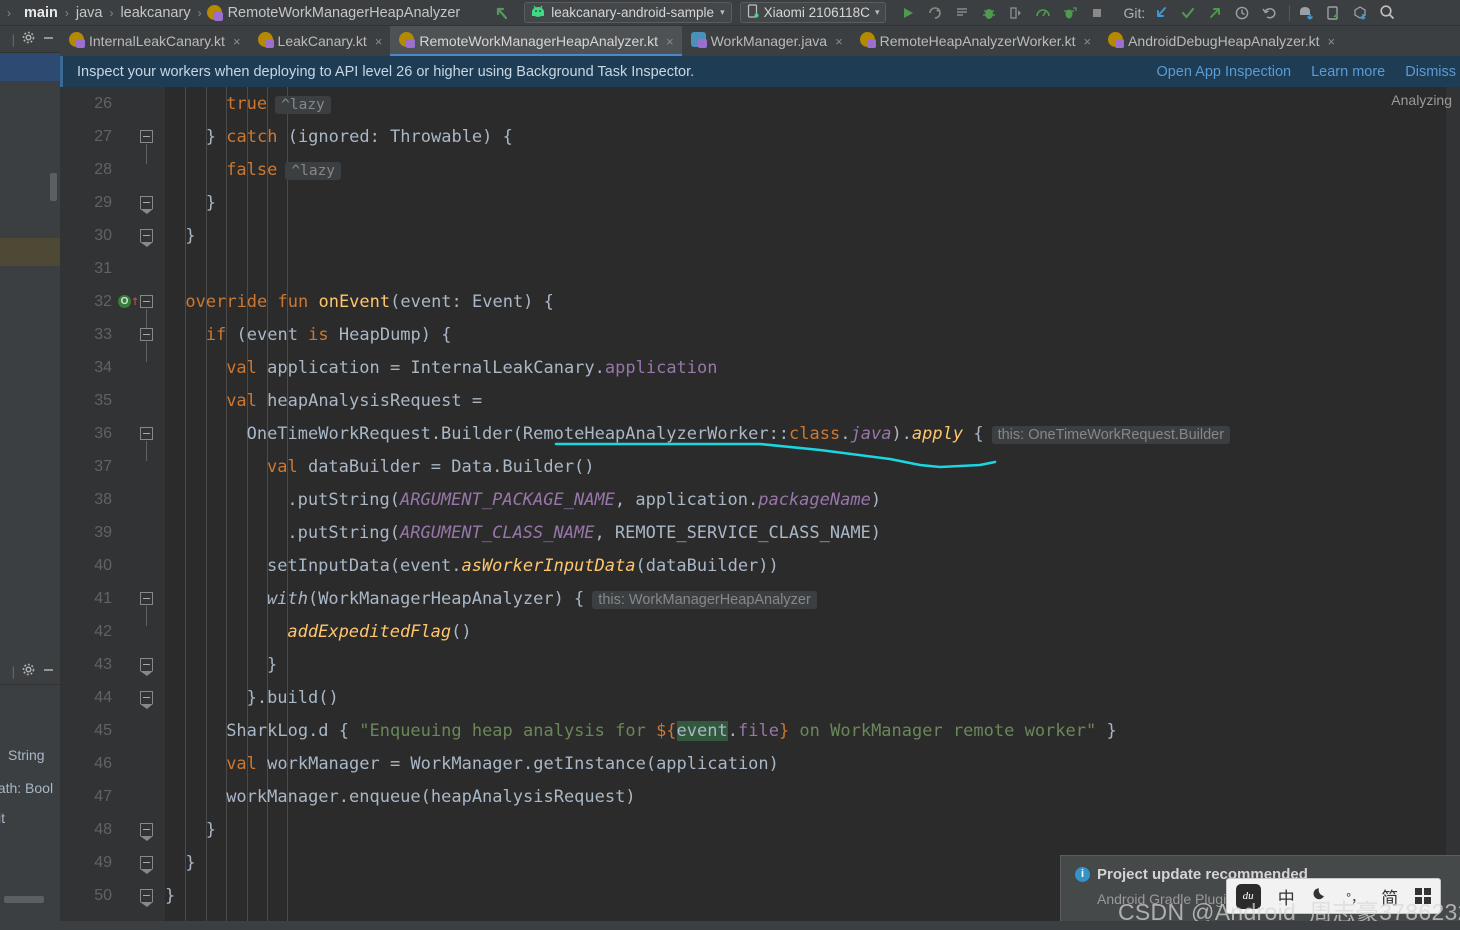 The height and width of the screenshot is (930, 1460). I want to click on line-number: 49, so click(103, 862).